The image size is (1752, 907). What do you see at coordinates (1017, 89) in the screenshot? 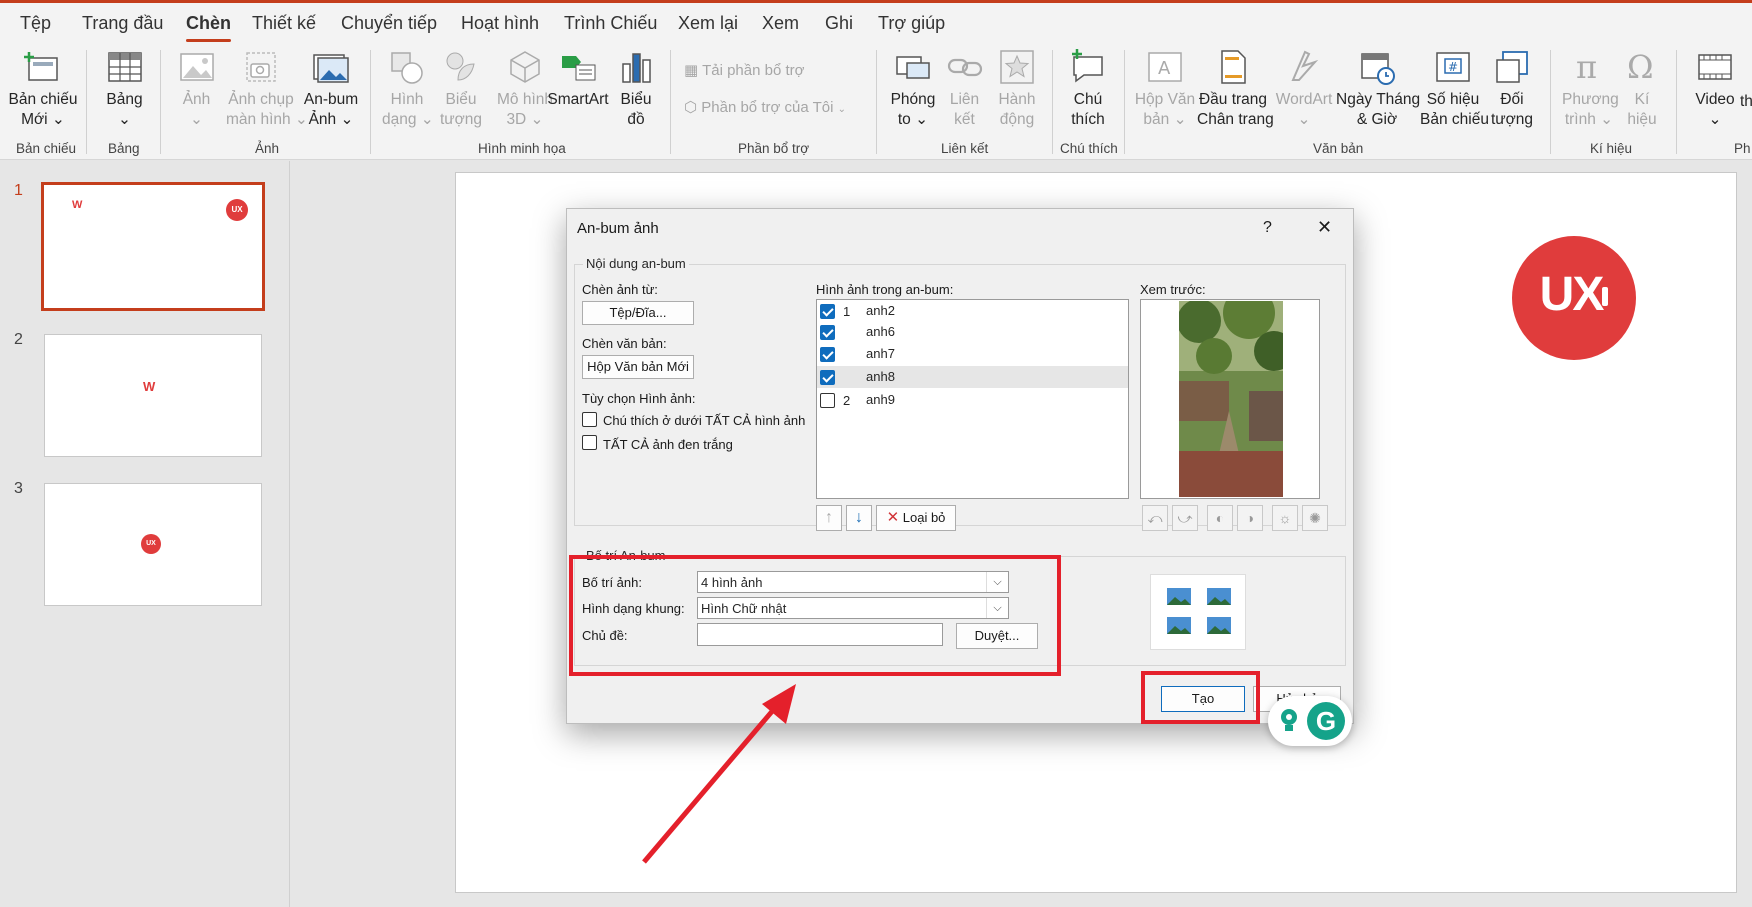
I see `action-button: Hành động` at bounding box center [1017, 89].